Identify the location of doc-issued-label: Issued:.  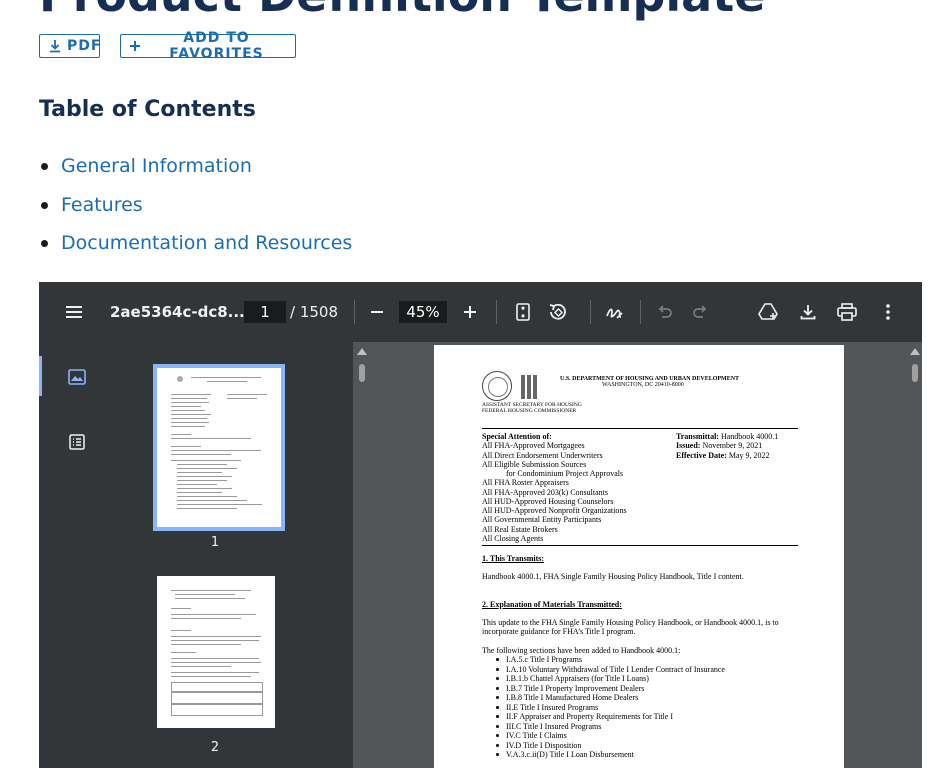
(688, 445).